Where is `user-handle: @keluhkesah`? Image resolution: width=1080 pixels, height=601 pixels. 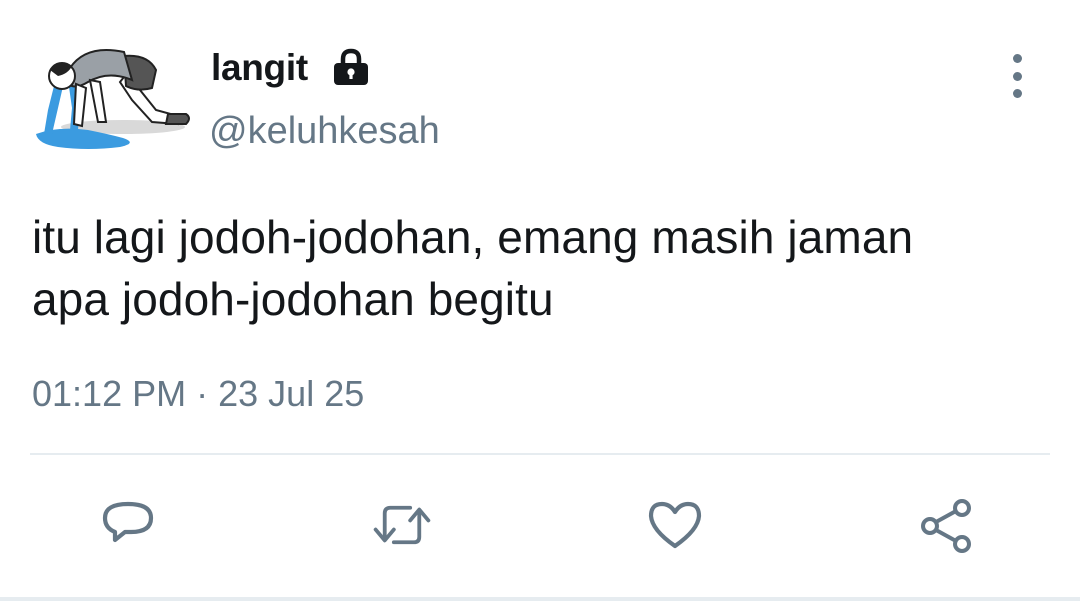
user-handle: @keluhkesah is located at coordinates (324, 131).